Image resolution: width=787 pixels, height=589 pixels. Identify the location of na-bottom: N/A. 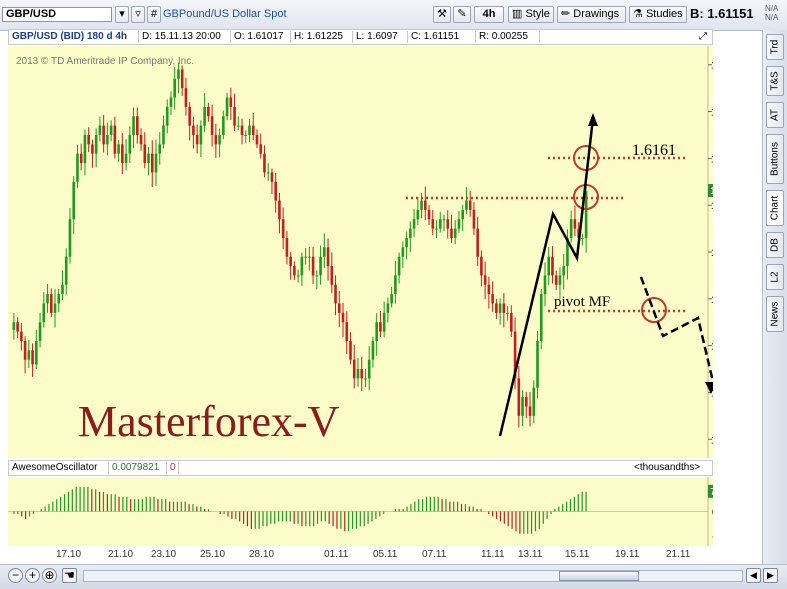
(772, 17).